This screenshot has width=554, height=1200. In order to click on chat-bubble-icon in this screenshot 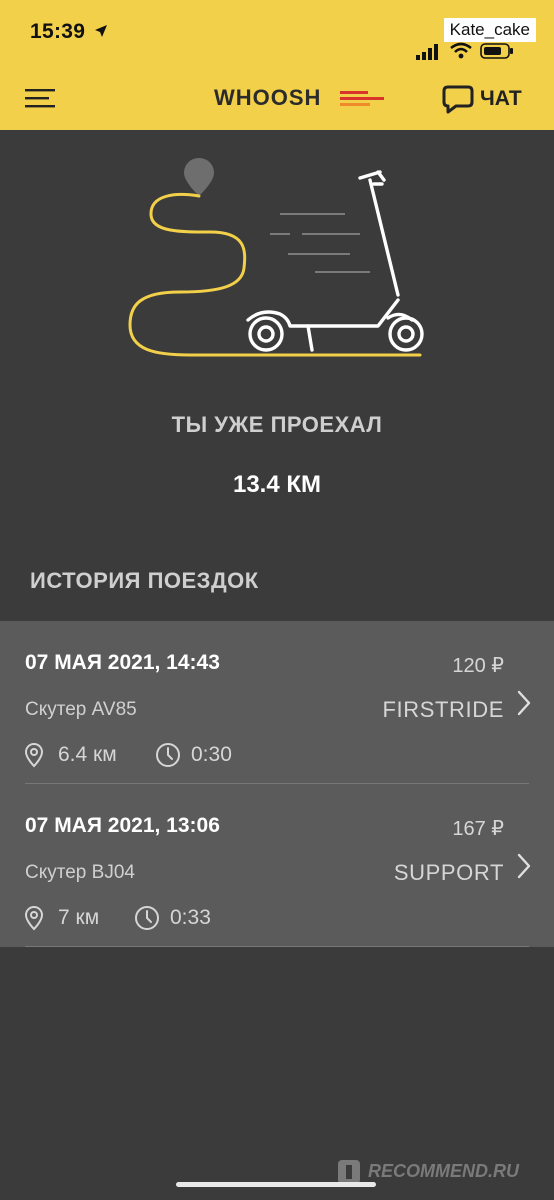, I will do `click(458, 99)`.